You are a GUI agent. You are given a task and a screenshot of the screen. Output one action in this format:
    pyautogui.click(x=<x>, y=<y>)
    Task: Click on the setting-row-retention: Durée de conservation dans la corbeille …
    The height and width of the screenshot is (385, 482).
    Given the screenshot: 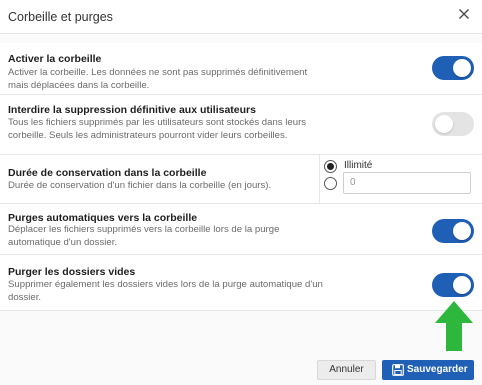 What is the action you would take?
    pyautogui.click(x=241, y=179)
    